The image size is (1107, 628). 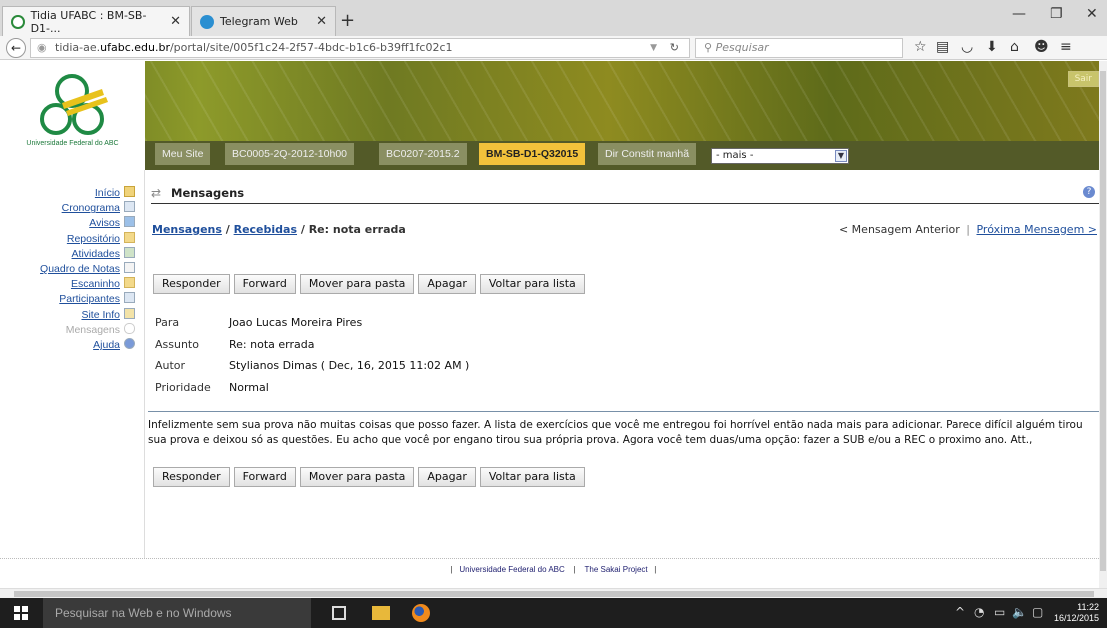 I want to click on home-icon: ⌂, so click(x=1014, y=47).